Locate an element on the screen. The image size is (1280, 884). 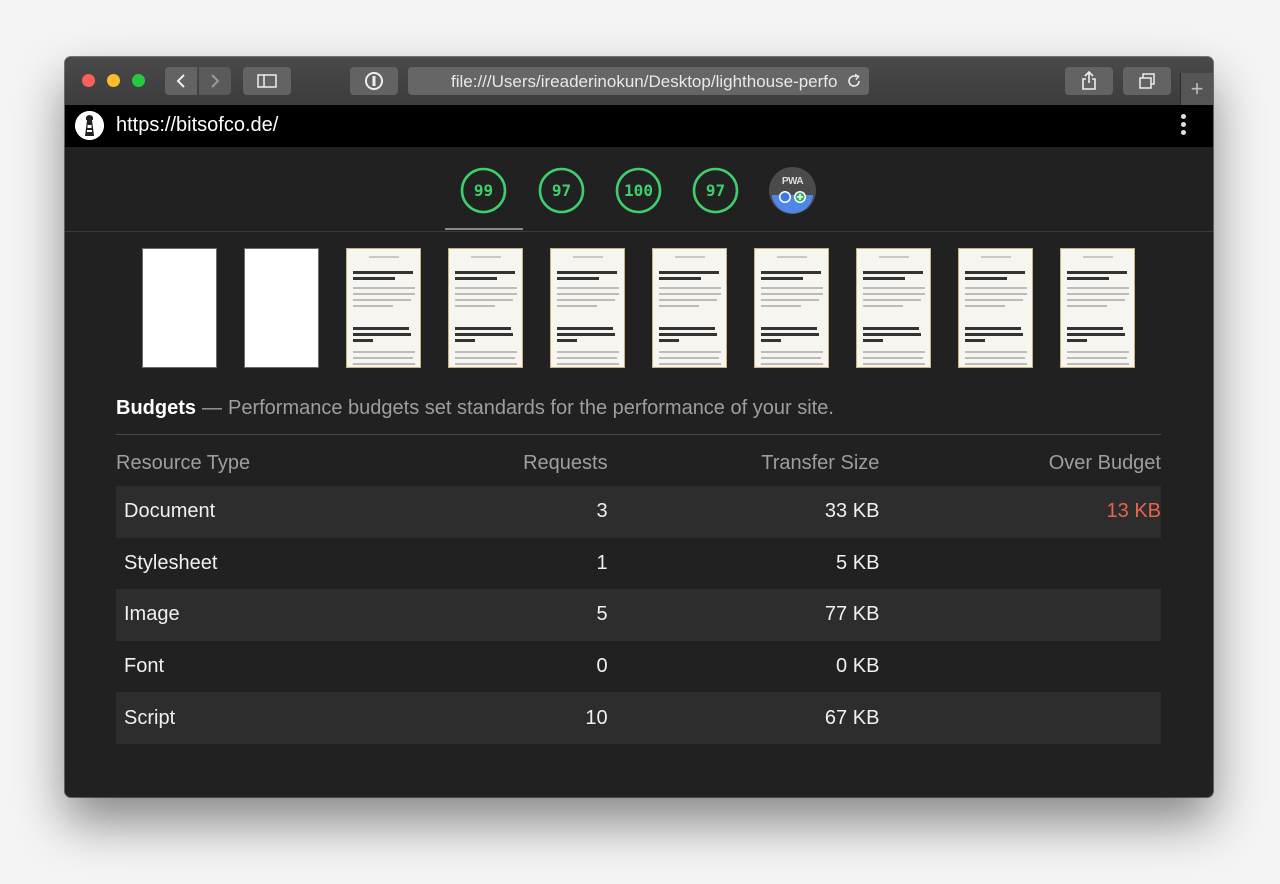
score-gauges: 99 97 100 97 PWA is located at coordinates (639, 189).